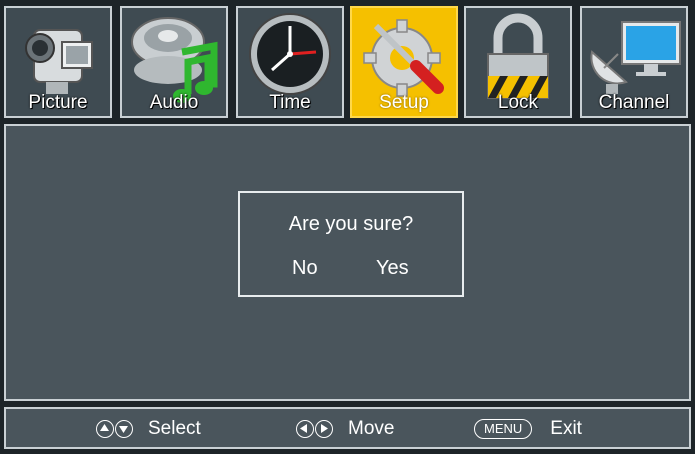 This screenshot has width=695, height=454. Describe the element at coordinates (305, 268) in the screenshot. I see `no-button: No` at that location.